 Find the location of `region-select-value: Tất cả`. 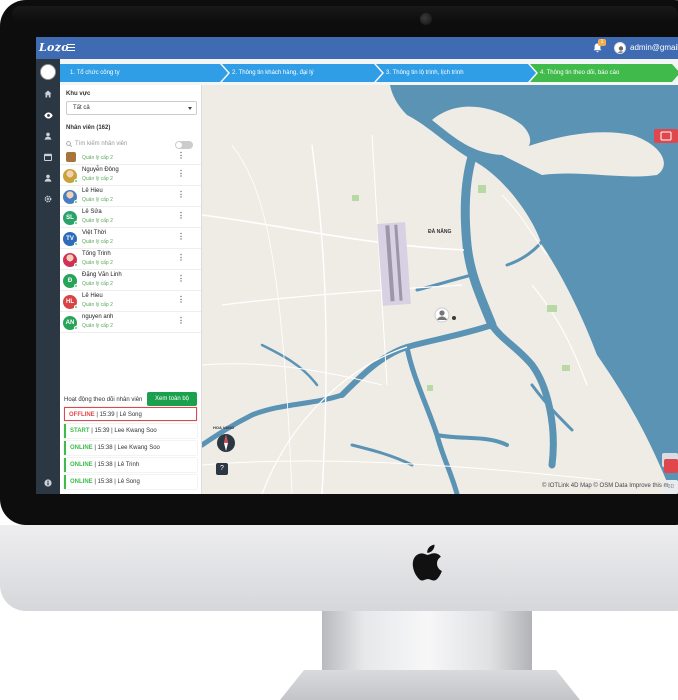

region-select-value: Tất cả is located at coordinates (81, 108).